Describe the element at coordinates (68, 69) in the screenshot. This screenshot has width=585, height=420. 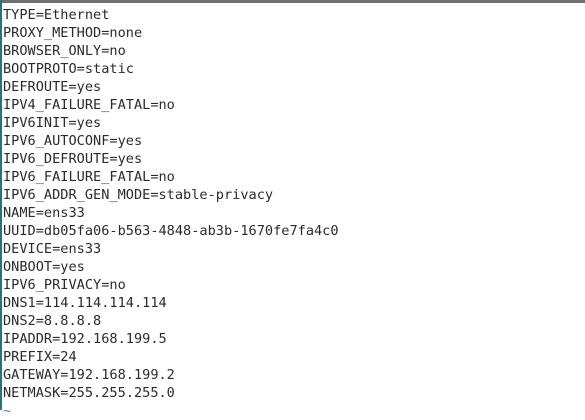
I see `config-line-bootproto: BOOTPROTO=static` at that location.